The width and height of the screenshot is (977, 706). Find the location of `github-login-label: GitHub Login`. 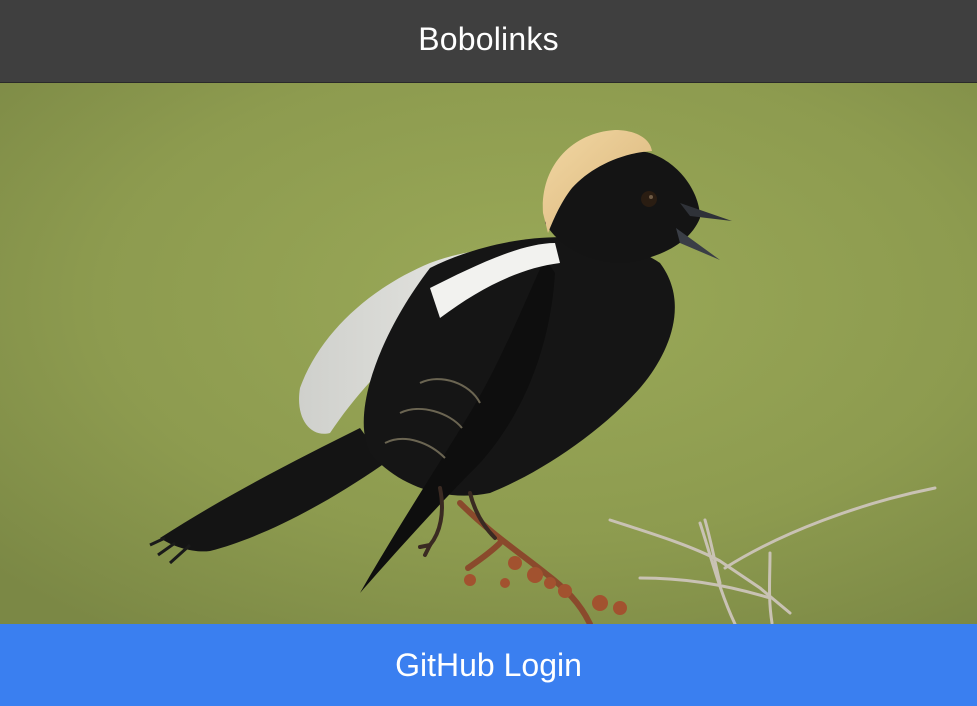

github-login-label: GitHub Login is located at coordinates (488, 664).